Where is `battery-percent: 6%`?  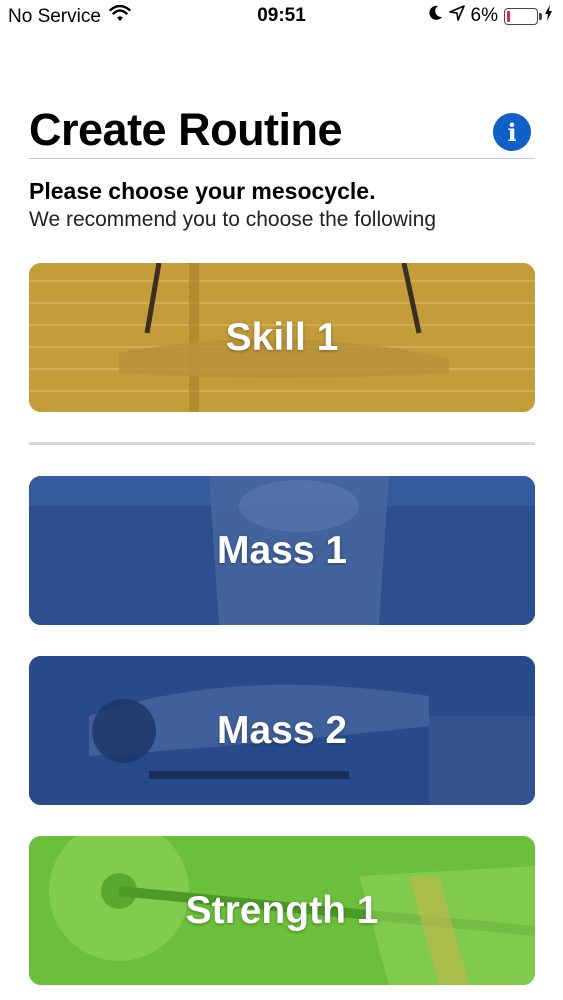 battery-percent: 6% is located at coordinates (484, 15).